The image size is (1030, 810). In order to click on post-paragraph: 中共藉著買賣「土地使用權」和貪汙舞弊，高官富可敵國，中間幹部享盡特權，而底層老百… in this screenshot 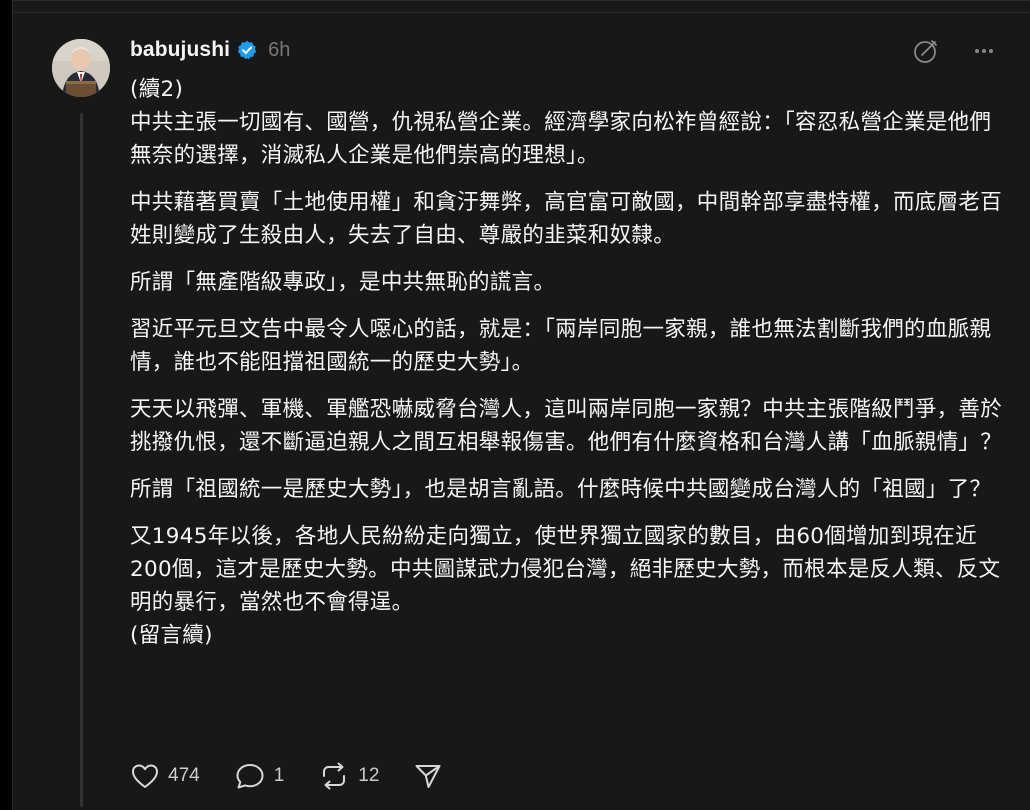, I will do `click(566, 219)`.